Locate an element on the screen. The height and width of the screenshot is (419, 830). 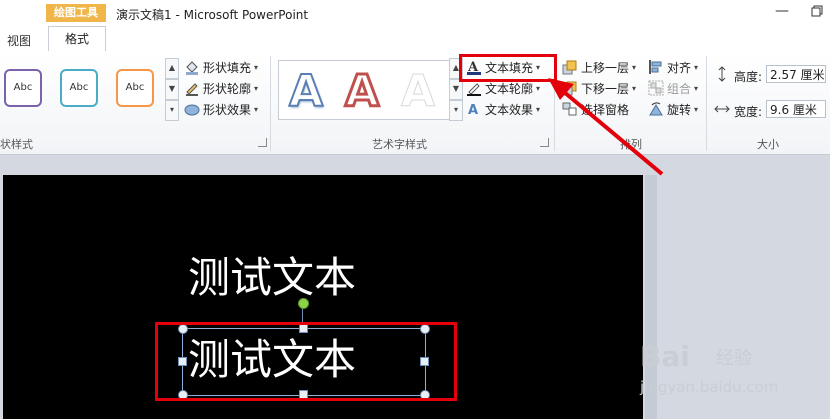
wordart-style-gallery: A A A is located at coordinates (364, 90).